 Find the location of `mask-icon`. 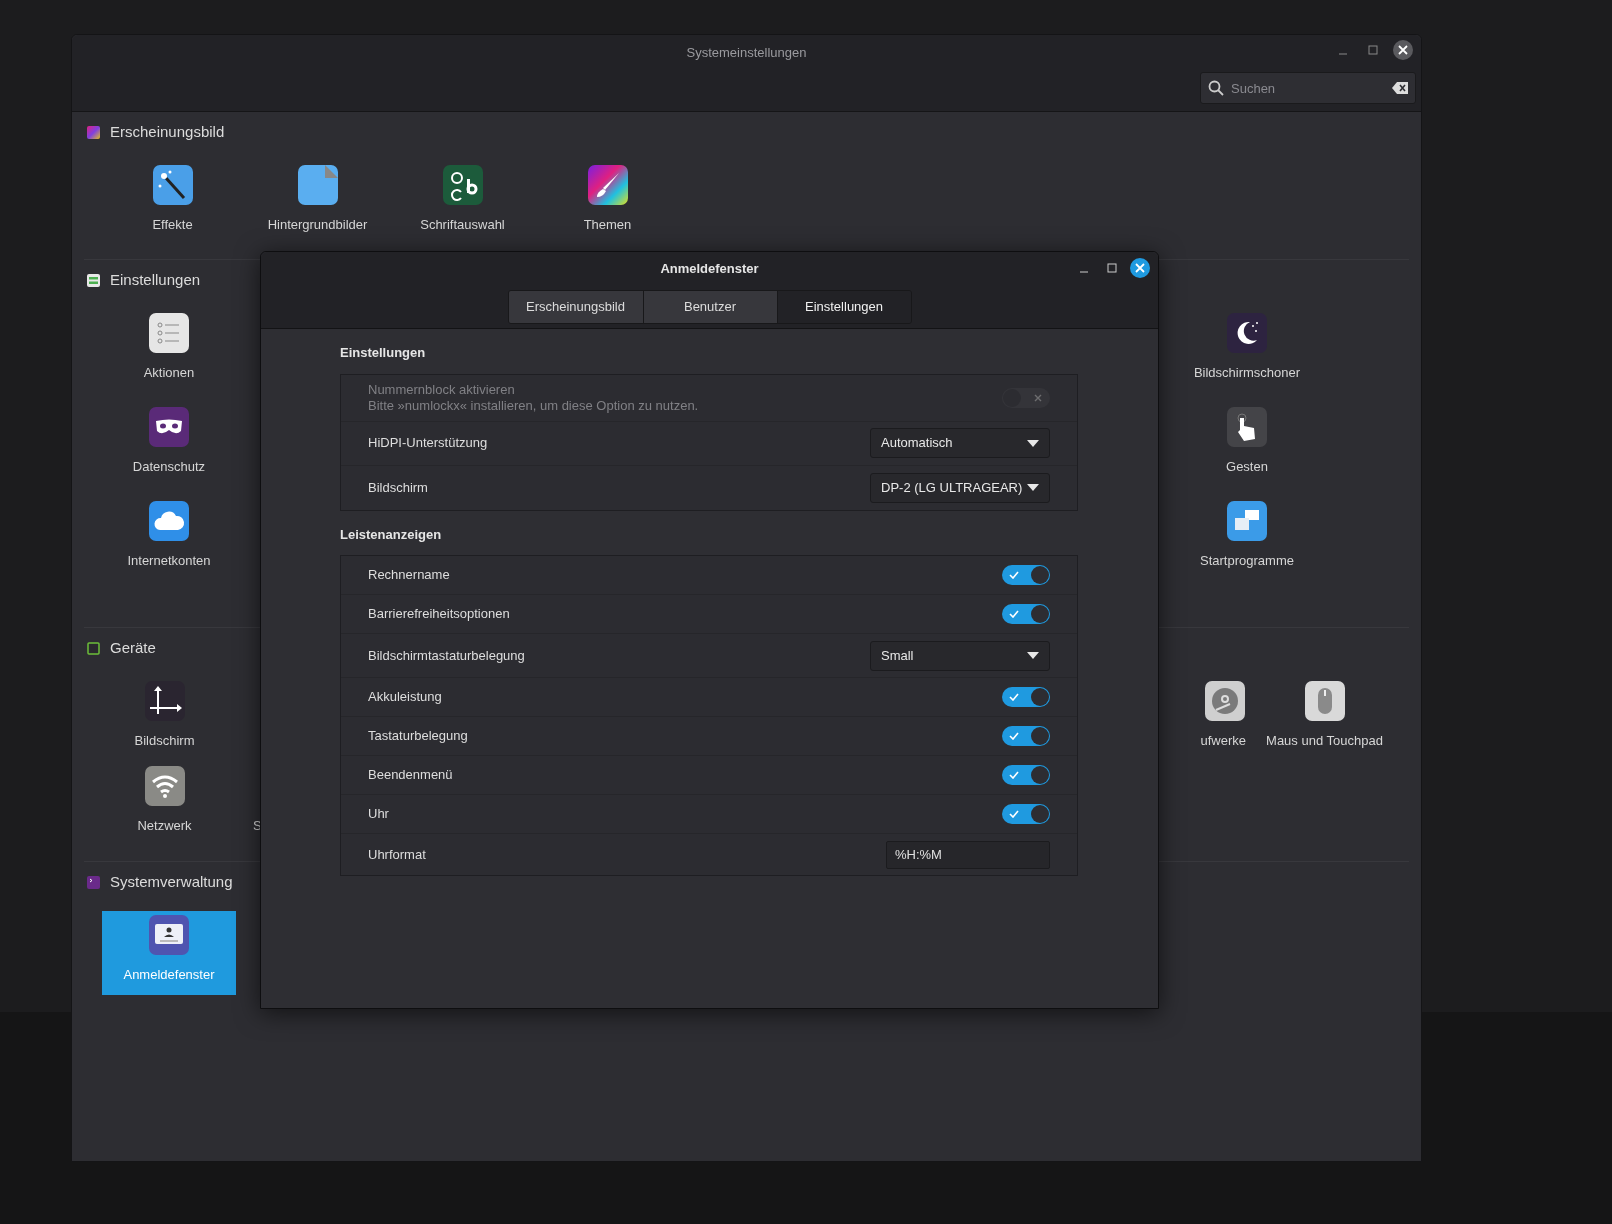

mask-icon is located at coordinates (169, 427).